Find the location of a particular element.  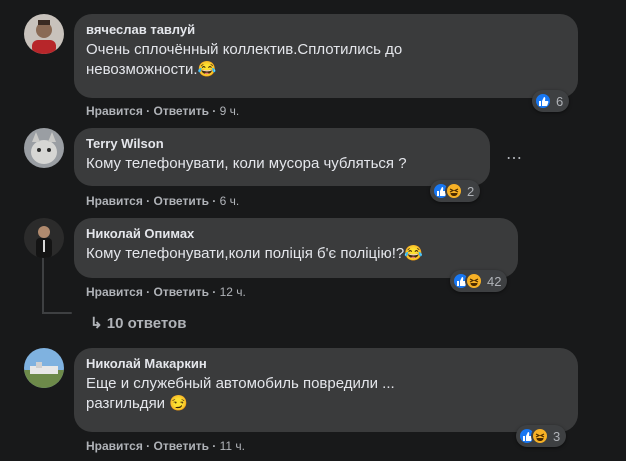

reaction-count: 2 is located at coordinates (471, 191).